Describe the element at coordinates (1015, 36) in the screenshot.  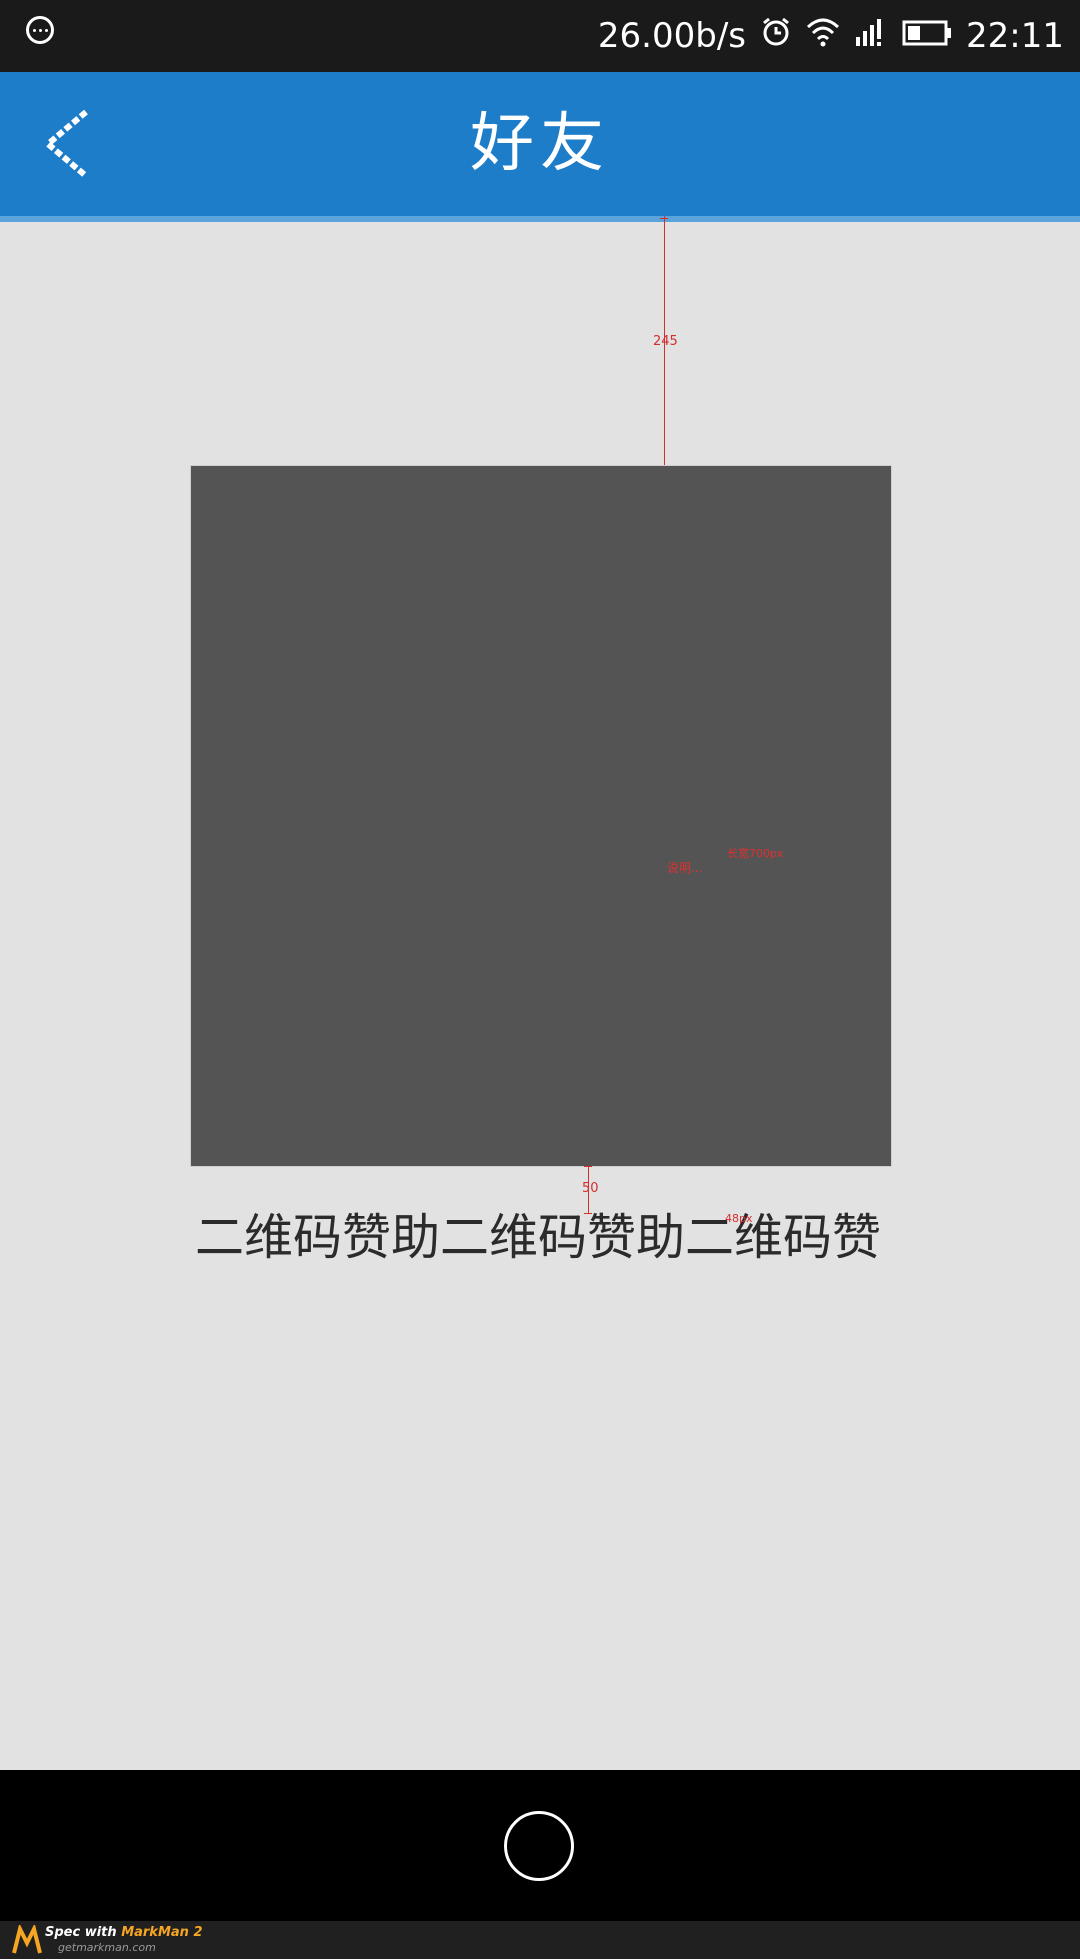
I see `clock: 22:11` at that location.